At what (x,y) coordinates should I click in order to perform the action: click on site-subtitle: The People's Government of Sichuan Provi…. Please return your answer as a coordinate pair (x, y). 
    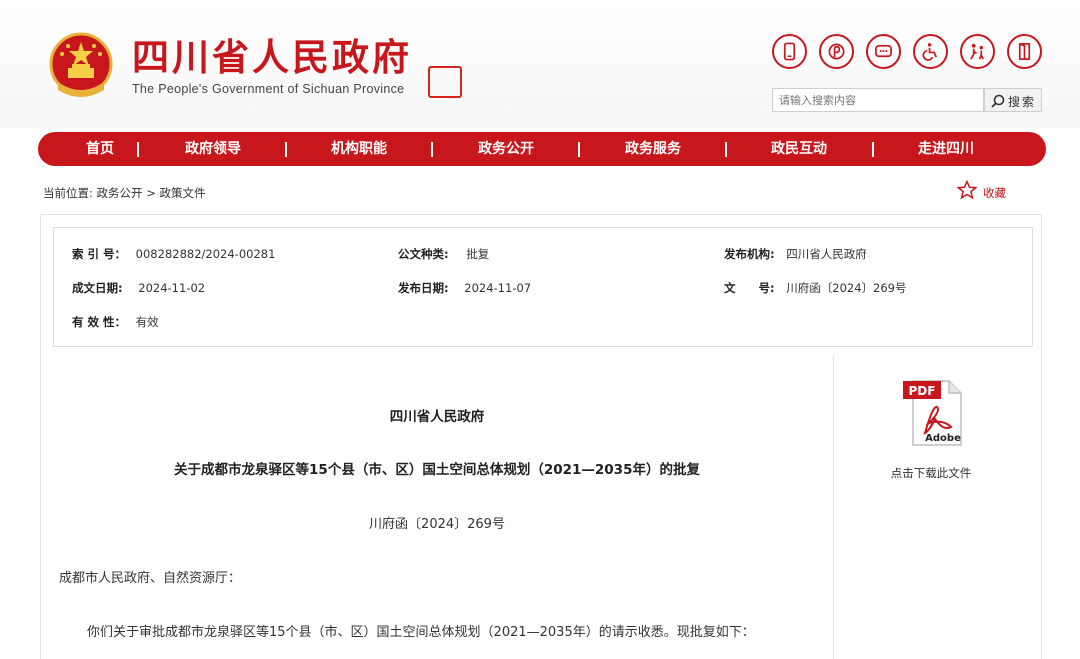
    Looking at the image, I should click on (268, 89).